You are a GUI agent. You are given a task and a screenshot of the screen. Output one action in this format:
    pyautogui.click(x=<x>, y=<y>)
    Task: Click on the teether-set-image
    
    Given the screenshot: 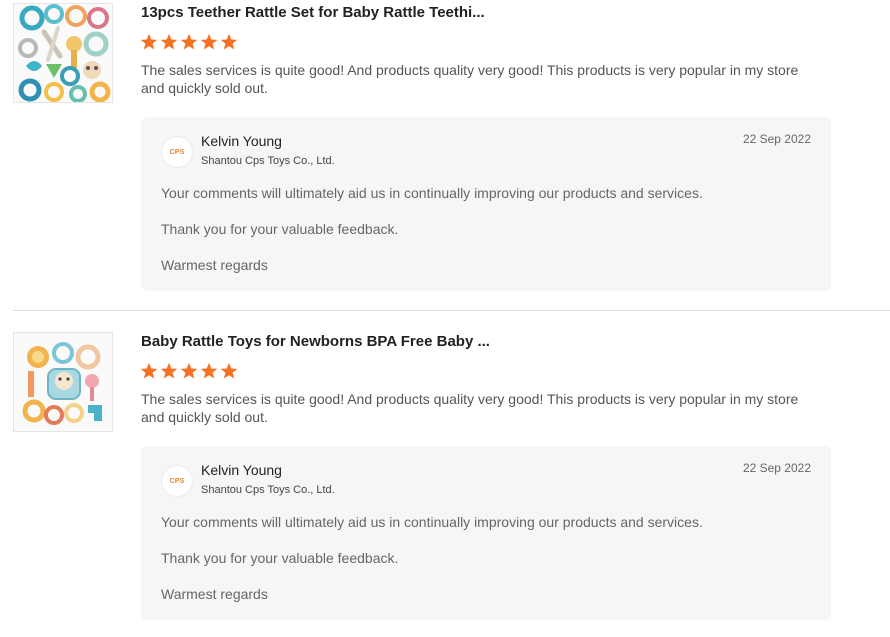 What is the action you would take?
    pyautogui.click(x=63, y=53)
    